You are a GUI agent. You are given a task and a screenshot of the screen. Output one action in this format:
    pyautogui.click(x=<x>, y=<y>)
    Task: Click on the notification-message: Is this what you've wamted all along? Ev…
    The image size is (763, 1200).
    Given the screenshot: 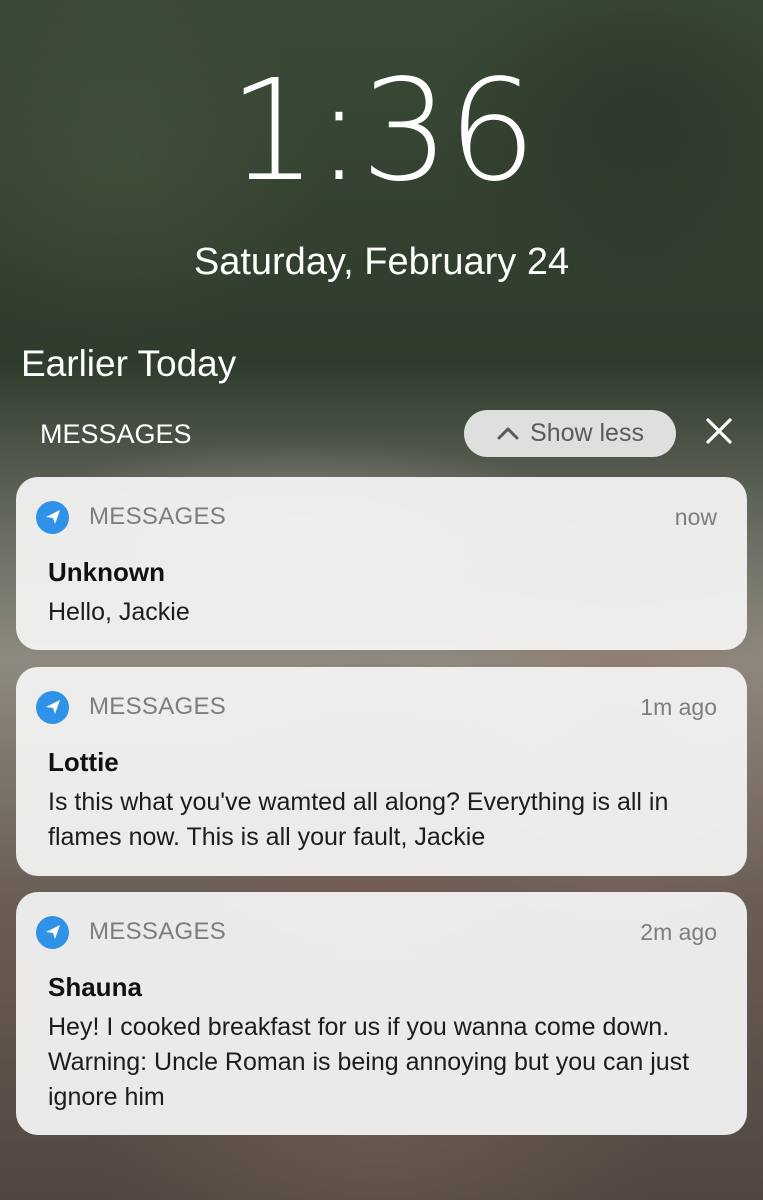 What is the action you would take?
    pyautogui.click(x=358, y=819)
    